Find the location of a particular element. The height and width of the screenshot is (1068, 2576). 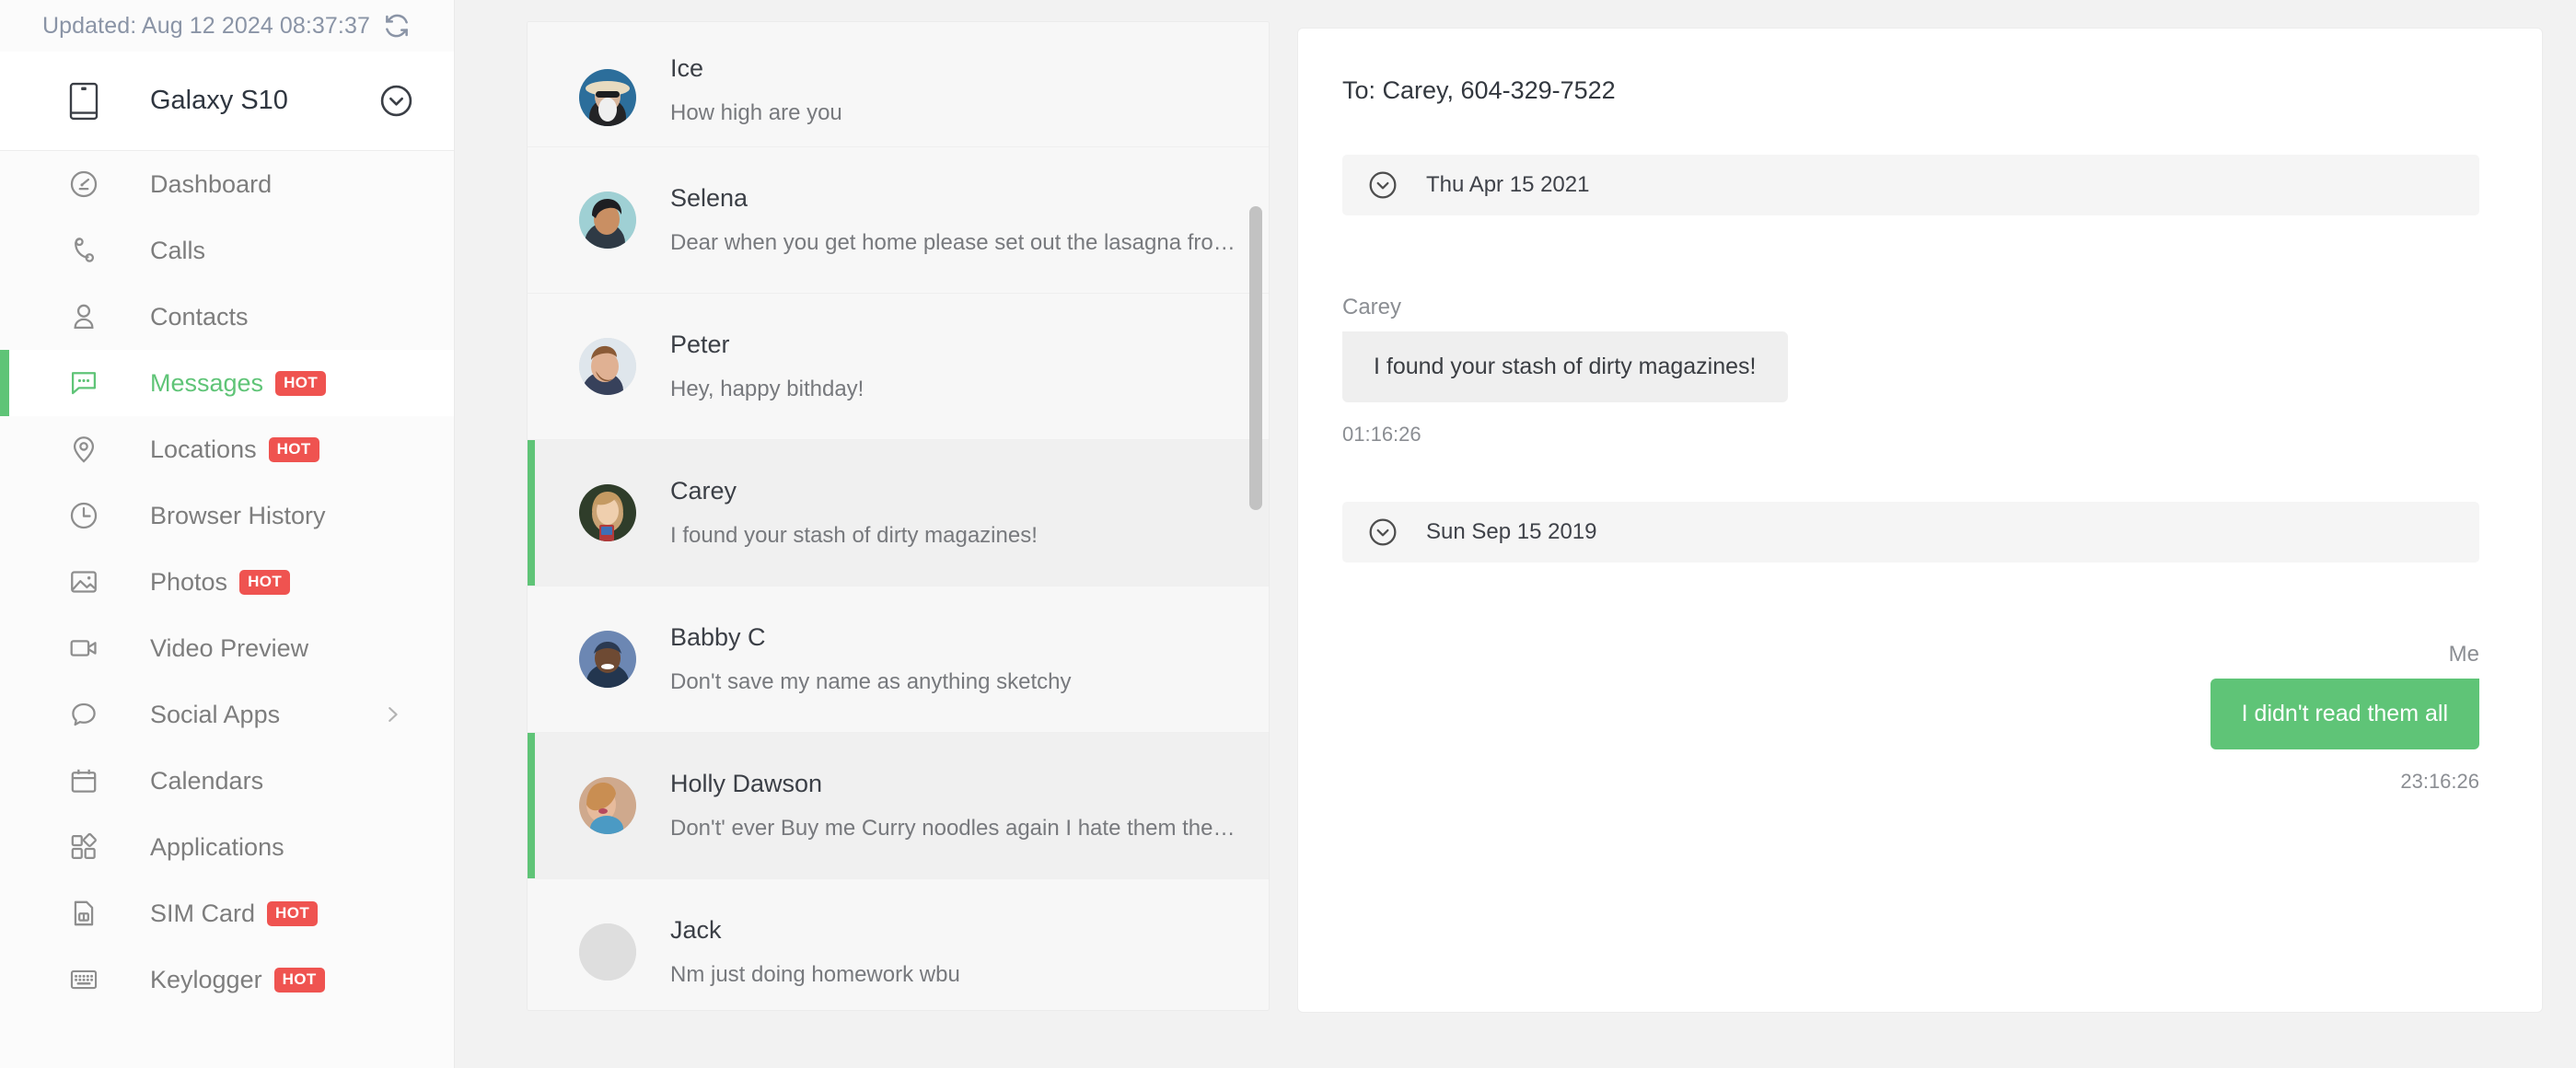

date-label: Thu Apr 15 2021 is located at coordinates (1508, 184).